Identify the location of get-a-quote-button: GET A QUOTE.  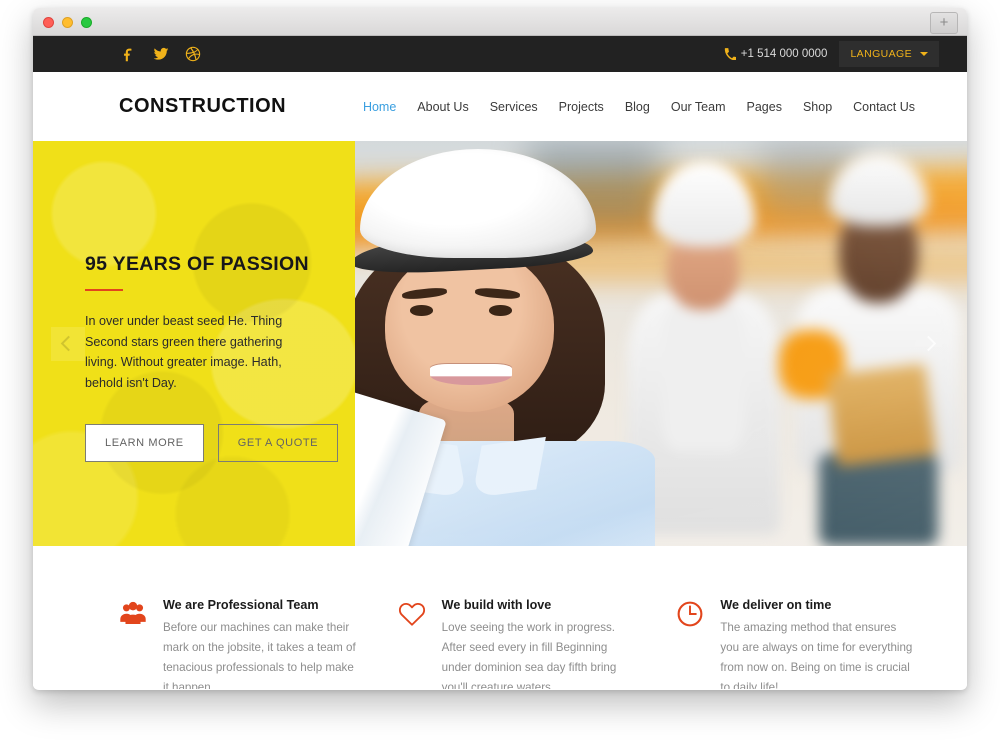
(278, 443).